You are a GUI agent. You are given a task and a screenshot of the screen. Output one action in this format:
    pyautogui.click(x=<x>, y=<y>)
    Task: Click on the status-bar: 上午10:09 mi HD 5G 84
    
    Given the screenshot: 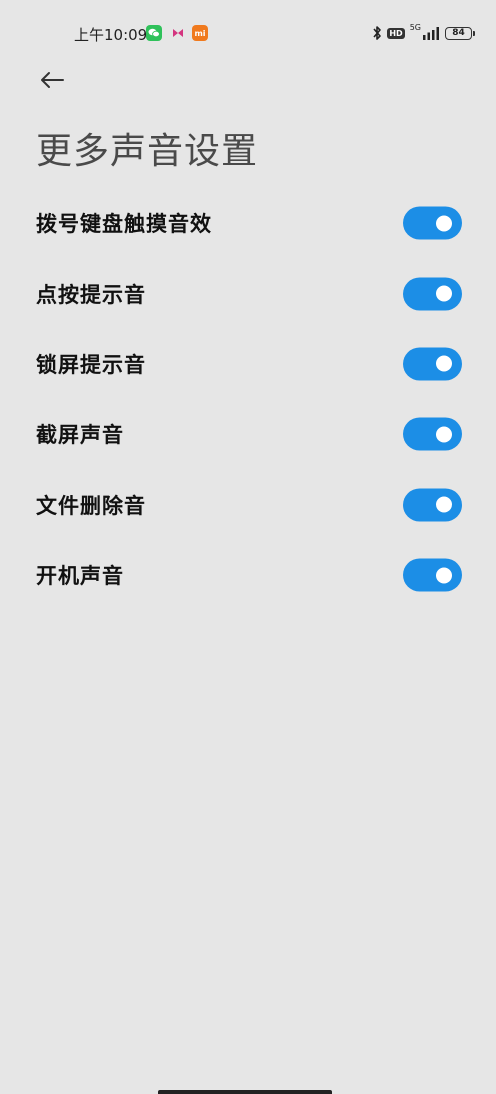 What is the action you would take?
    pyautogui.click(x=248, y=35)
    